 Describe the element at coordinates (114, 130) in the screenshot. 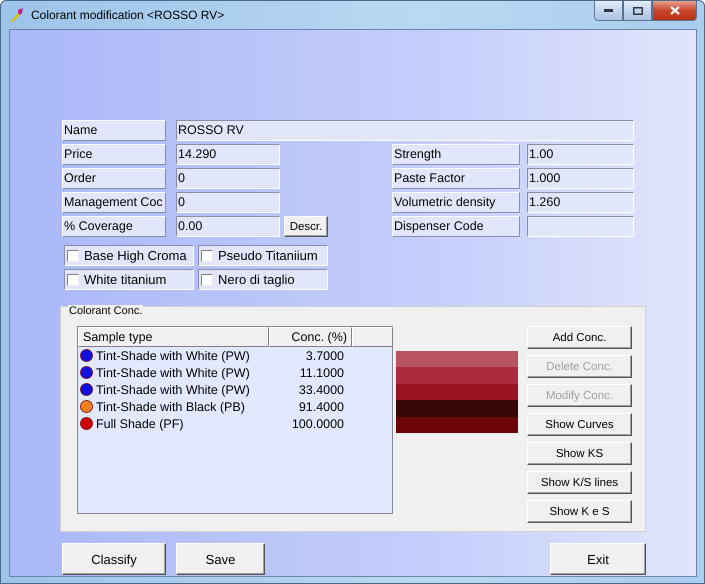

I see `field-label: Name` at that location.